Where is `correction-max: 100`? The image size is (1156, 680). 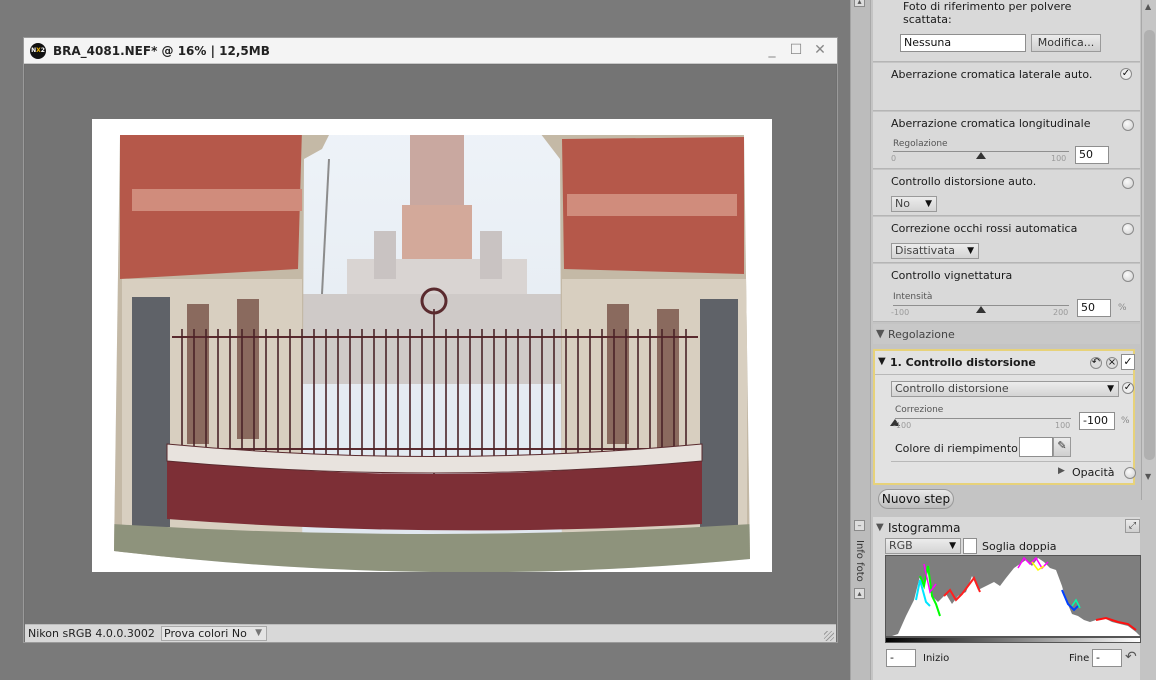 correction-max: 100 is located at coordinates (1063, 425).